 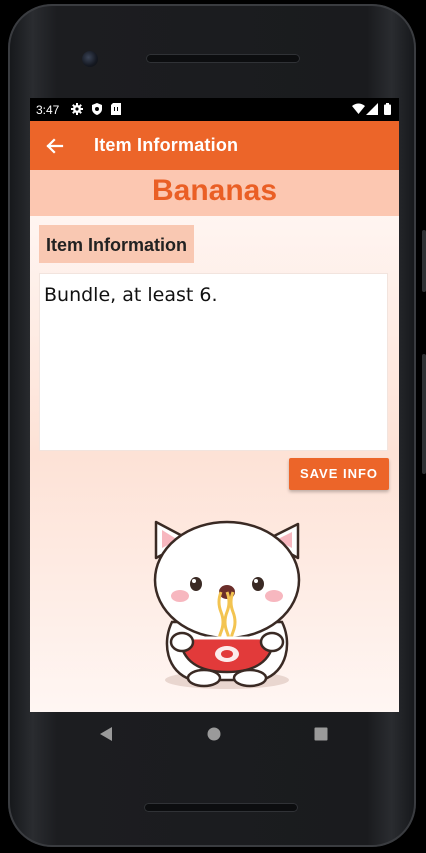 I want to click on wifi-icon, so click(x=358, y=110).